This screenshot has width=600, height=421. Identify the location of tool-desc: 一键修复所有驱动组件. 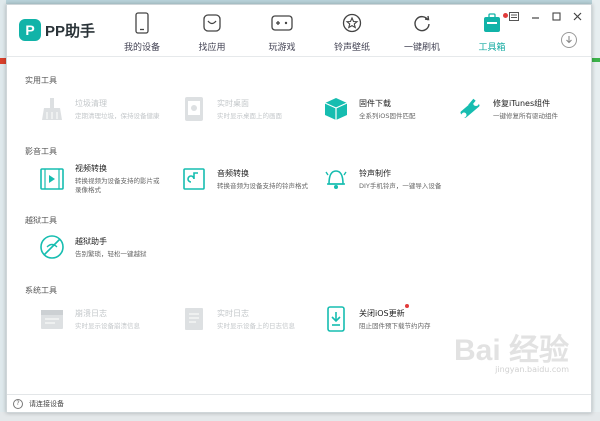
(525, 115).